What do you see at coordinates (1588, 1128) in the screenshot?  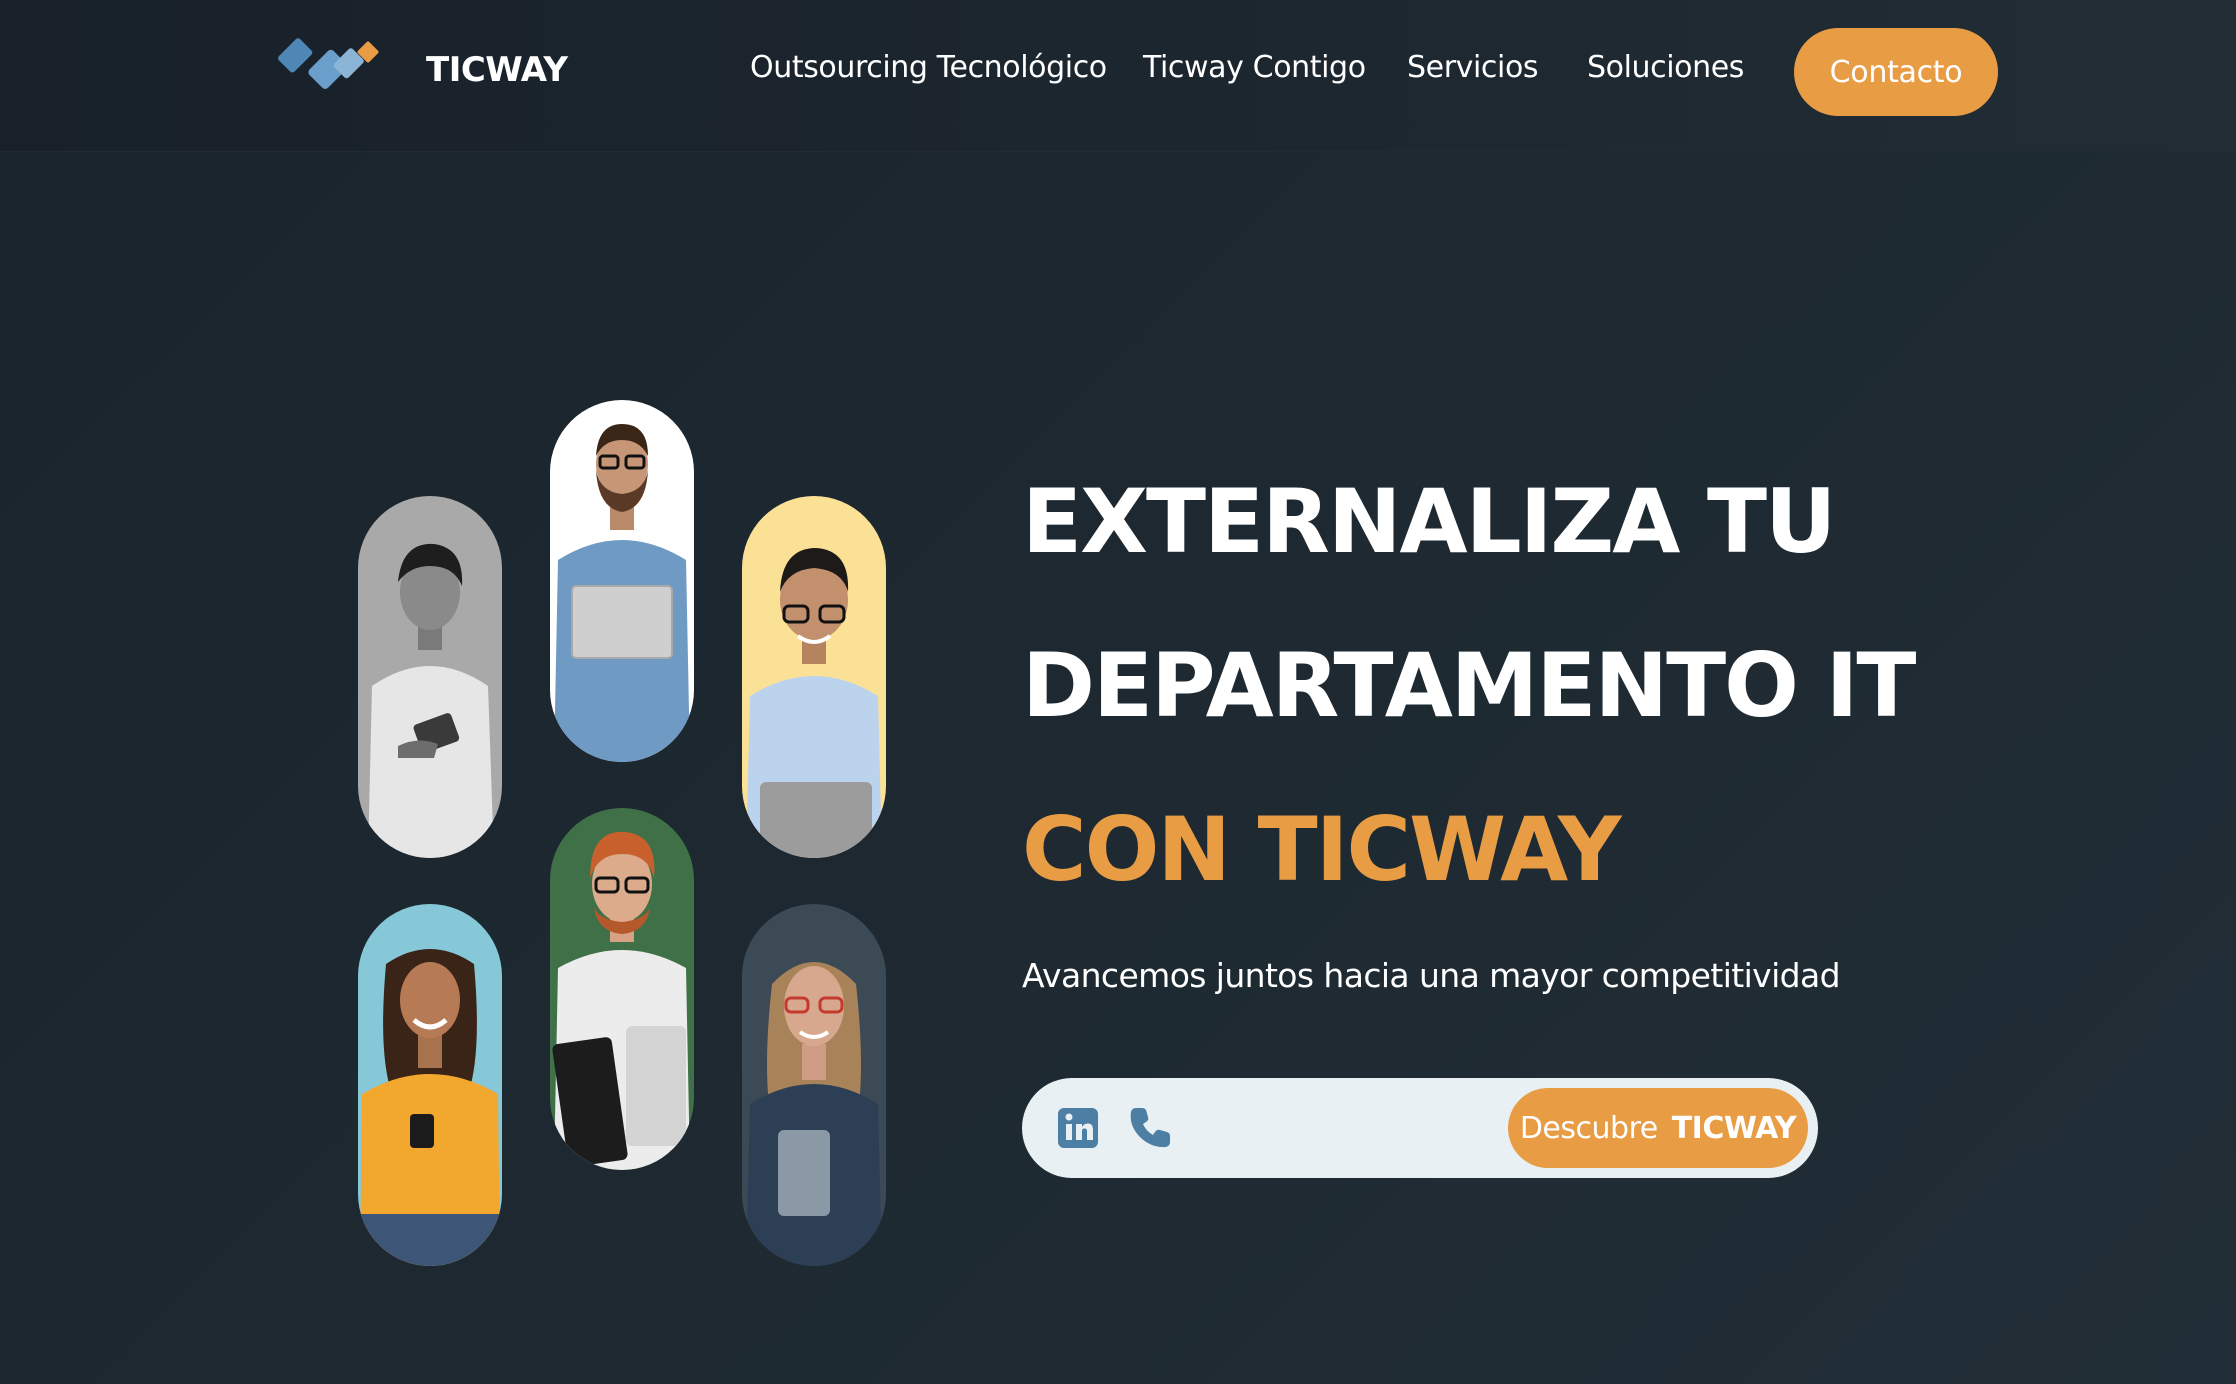 I see `discover-label: Descubre` at bounding box center [1588, 1128].